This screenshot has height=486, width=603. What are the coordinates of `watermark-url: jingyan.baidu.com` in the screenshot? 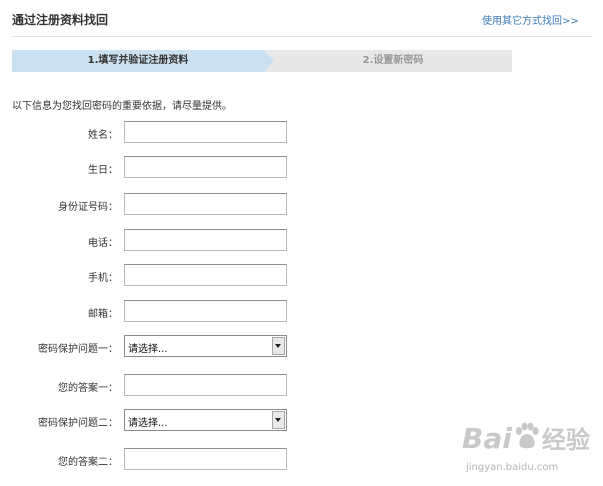 It's located at (512, 467).